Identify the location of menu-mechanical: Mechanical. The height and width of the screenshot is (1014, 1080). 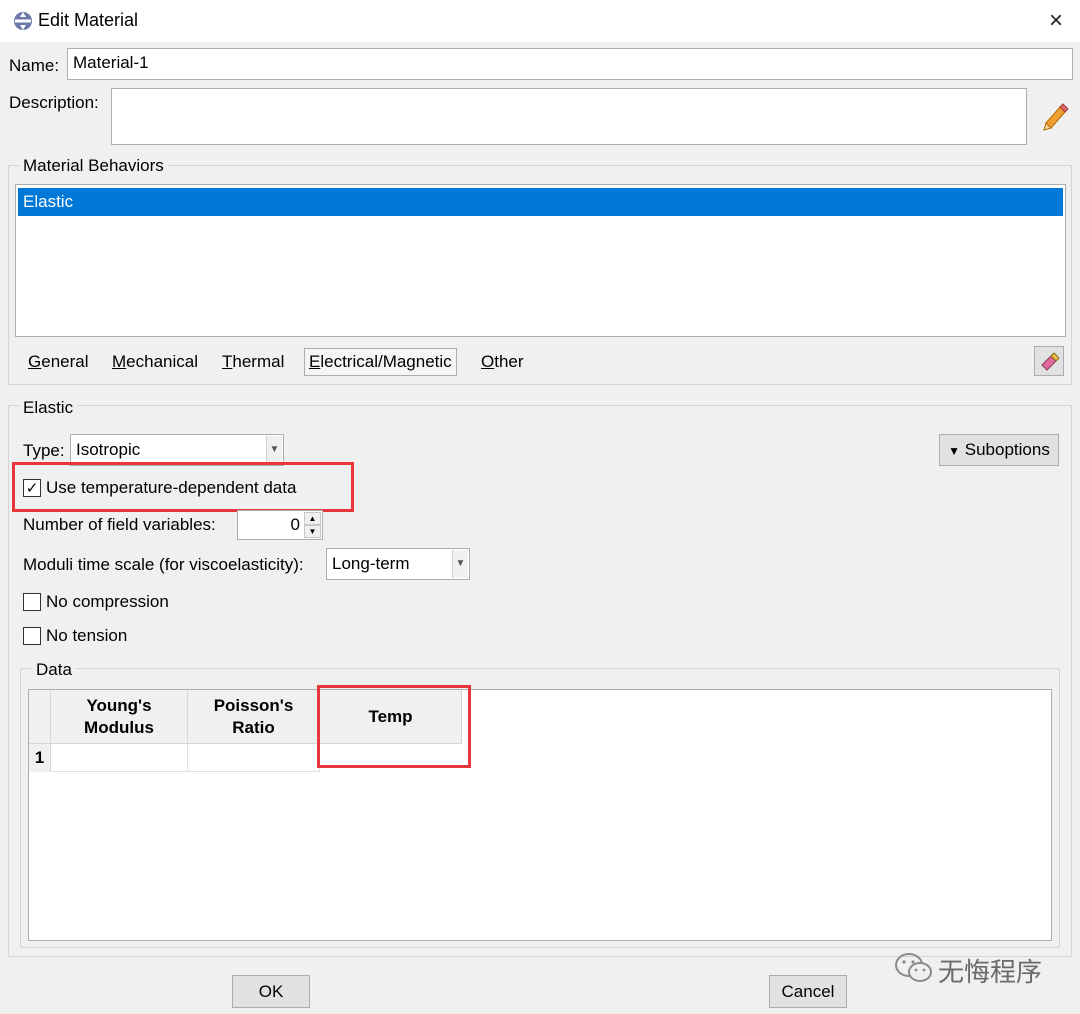
(155, 362).